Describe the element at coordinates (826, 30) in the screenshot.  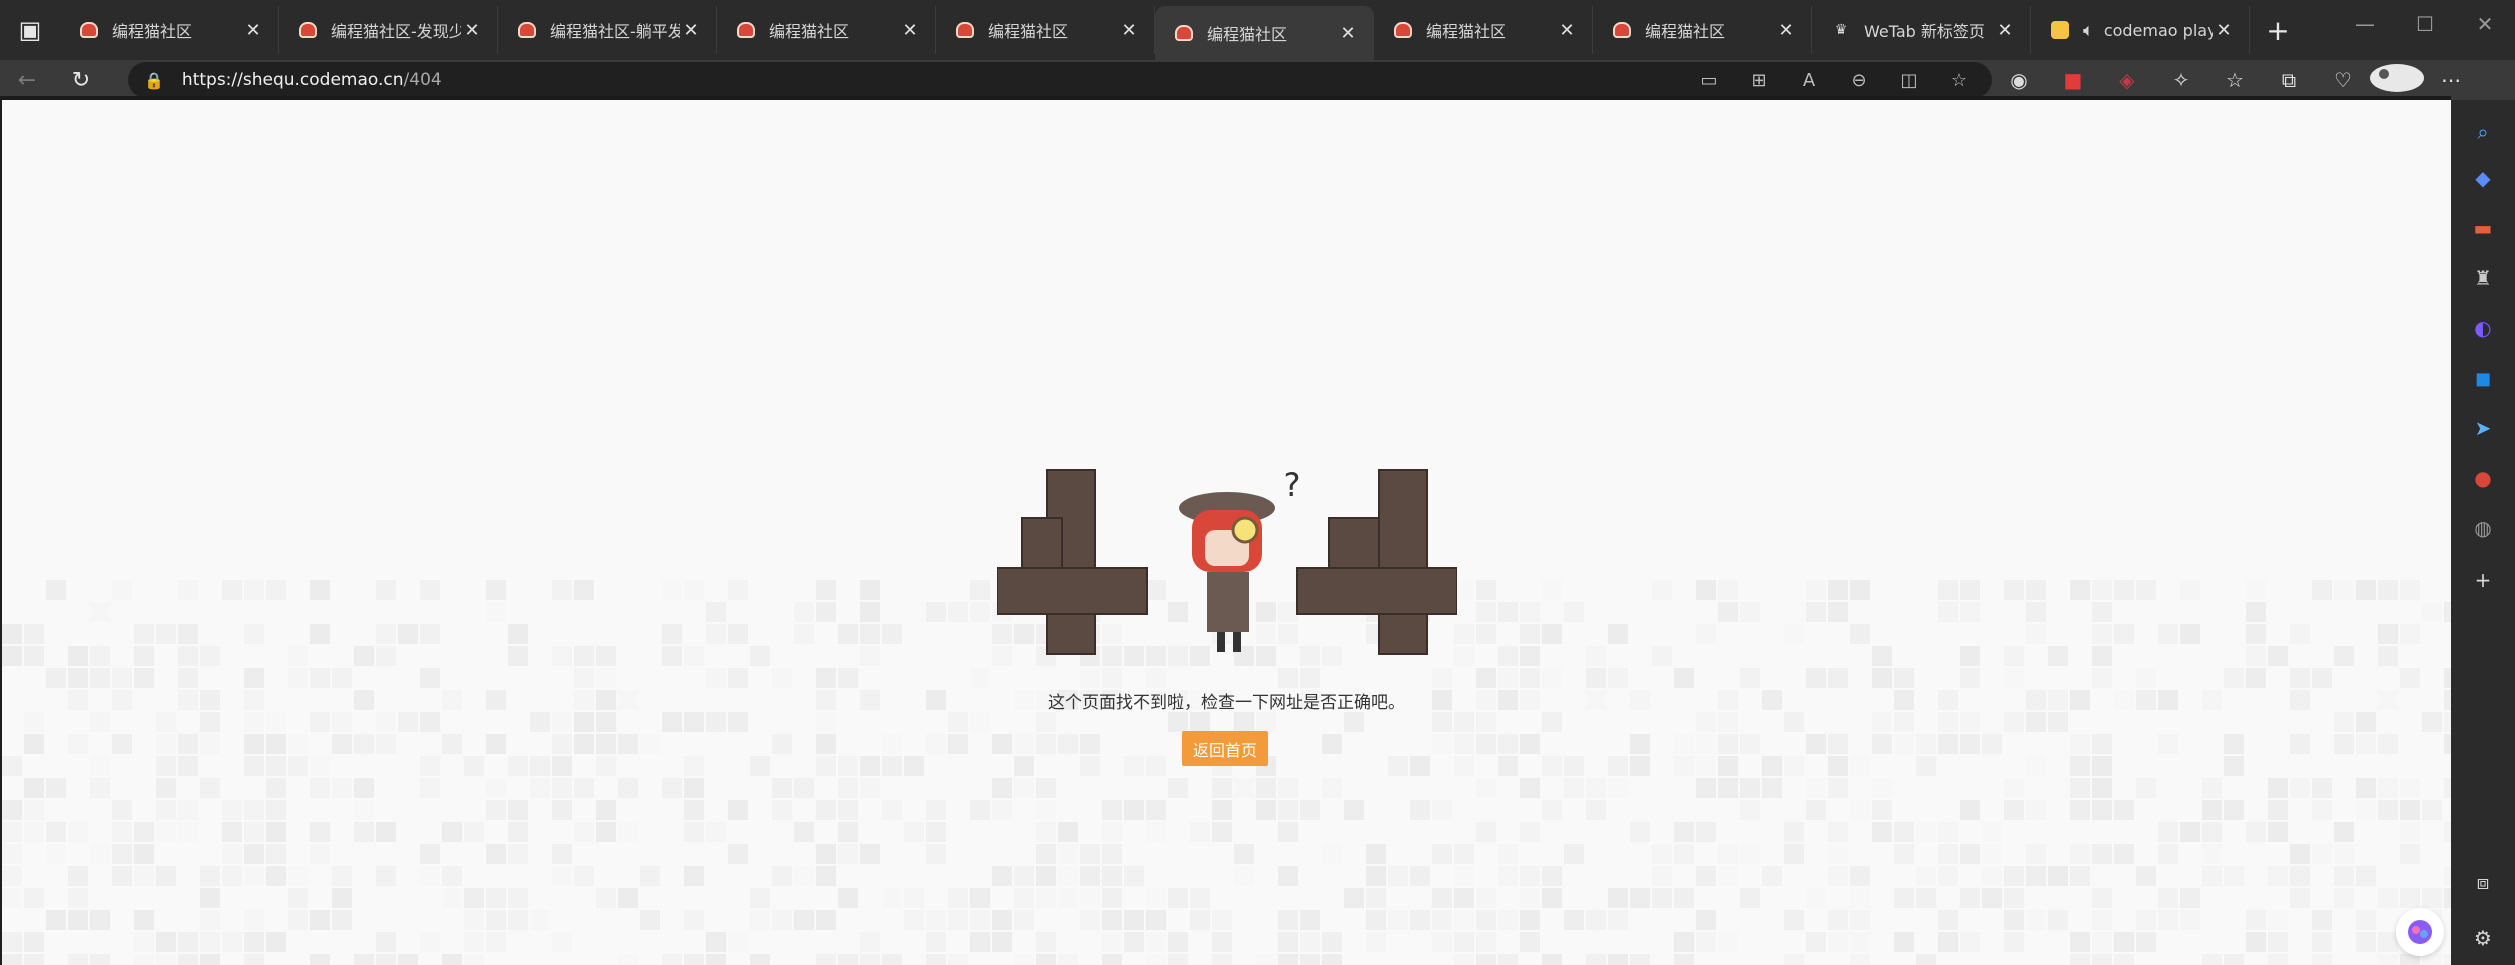
I see `tab-3: 编程猫社区 ✕` at that location.